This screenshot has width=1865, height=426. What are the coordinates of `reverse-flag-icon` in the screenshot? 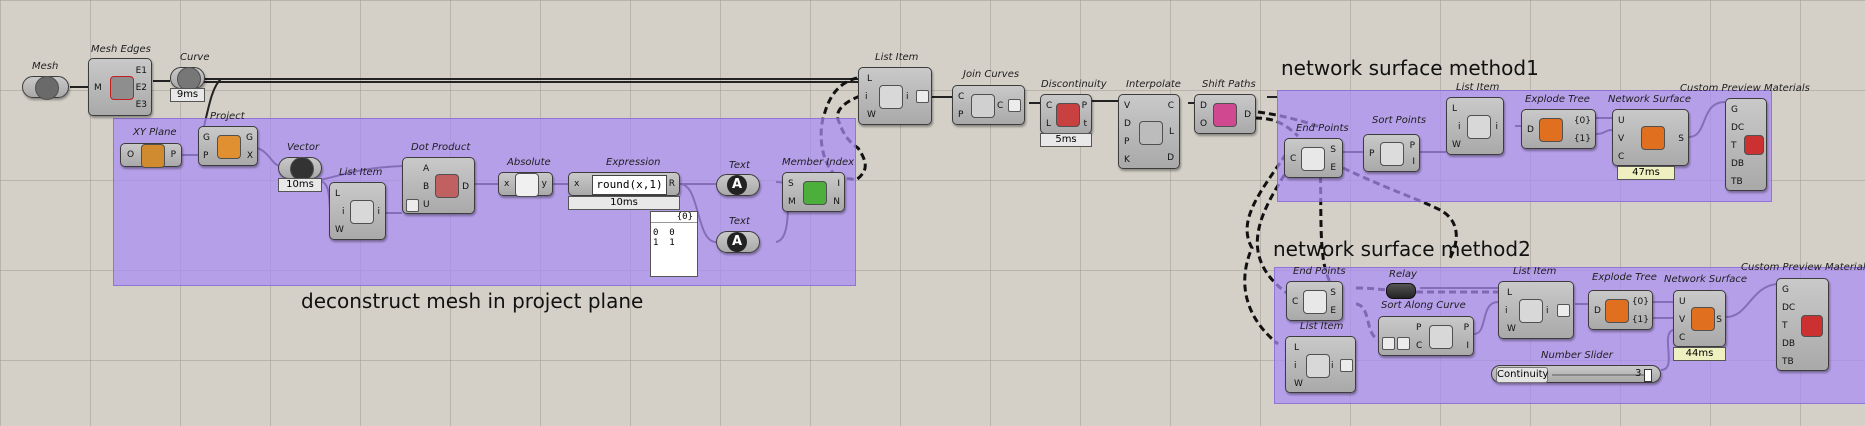 It's located at (1388, 343).